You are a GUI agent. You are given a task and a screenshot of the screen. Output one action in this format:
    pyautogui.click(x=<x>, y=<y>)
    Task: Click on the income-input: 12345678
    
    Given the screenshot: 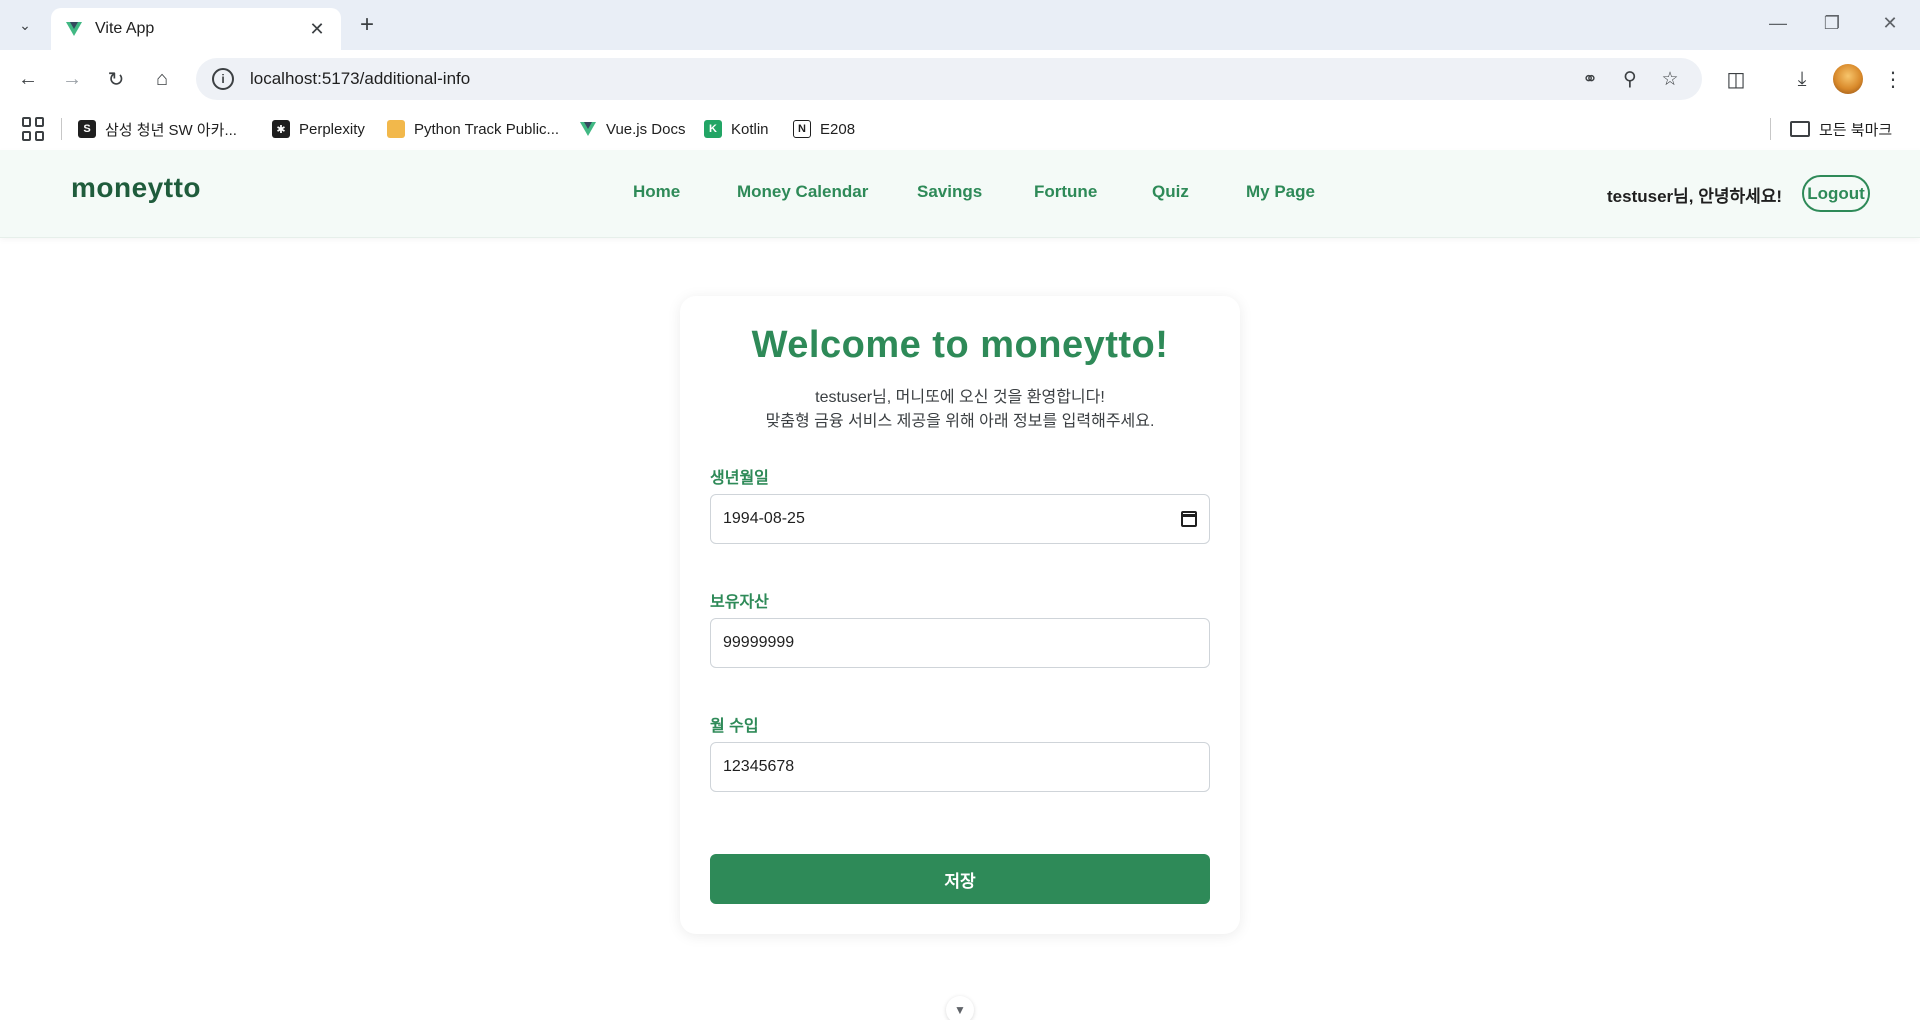 What is the action you would take?
    pyautogui.click(x=960, y=767)
    